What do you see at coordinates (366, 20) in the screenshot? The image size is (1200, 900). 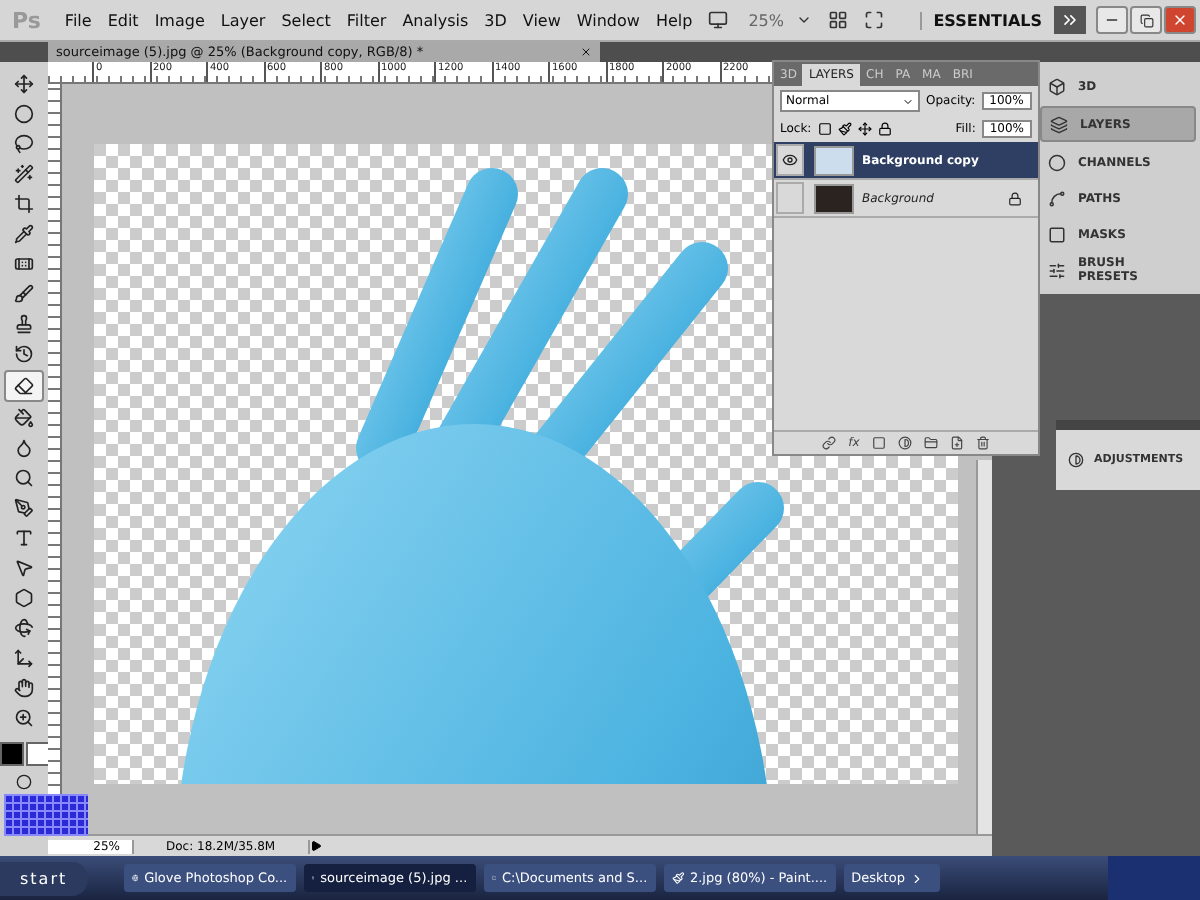 I see `menu-item: Filter` at bounding box center [366, 20].